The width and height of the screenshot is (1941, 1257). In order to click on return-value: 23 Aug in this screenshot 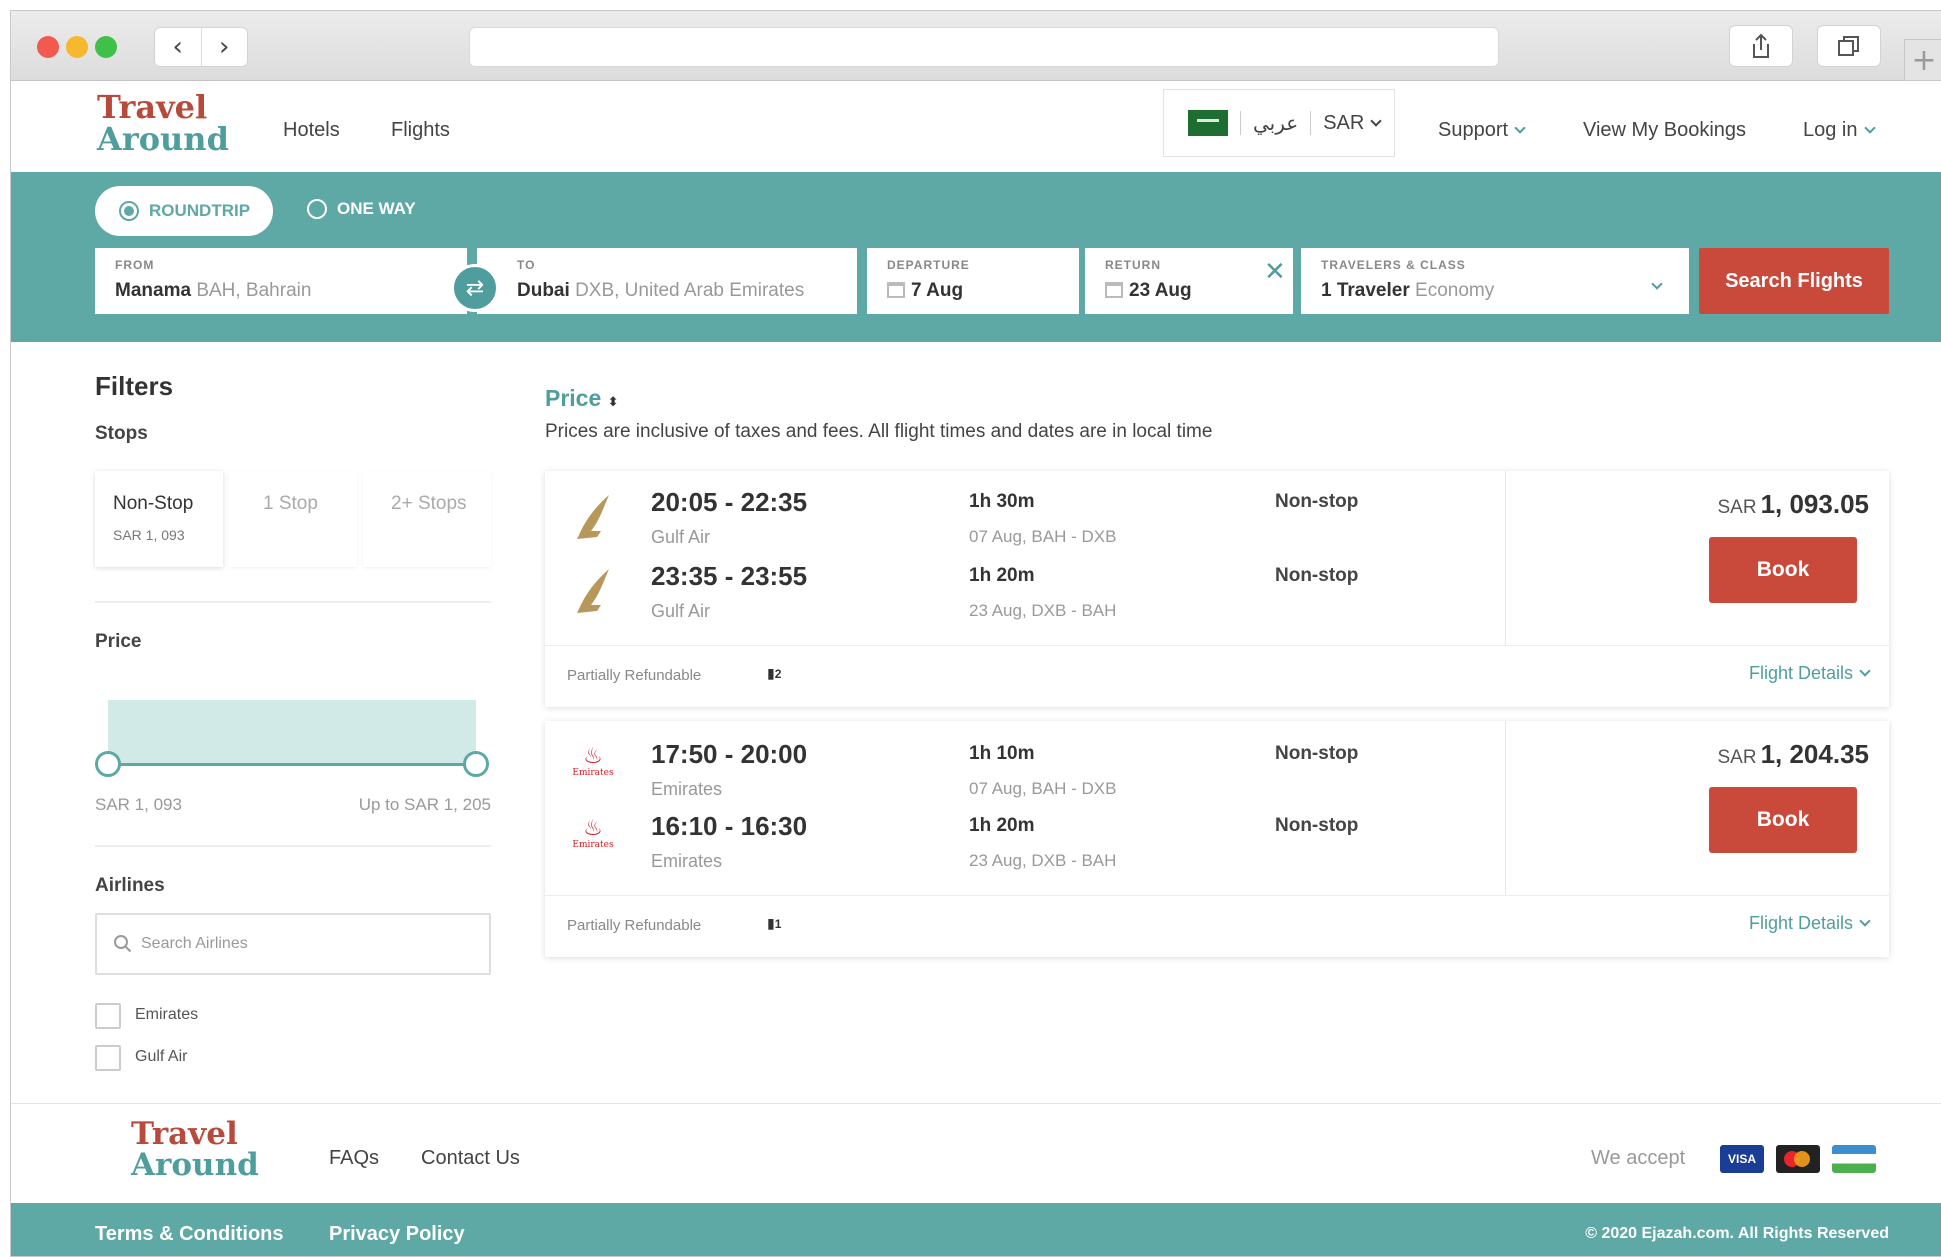, I will do `click(1160, 290)`.